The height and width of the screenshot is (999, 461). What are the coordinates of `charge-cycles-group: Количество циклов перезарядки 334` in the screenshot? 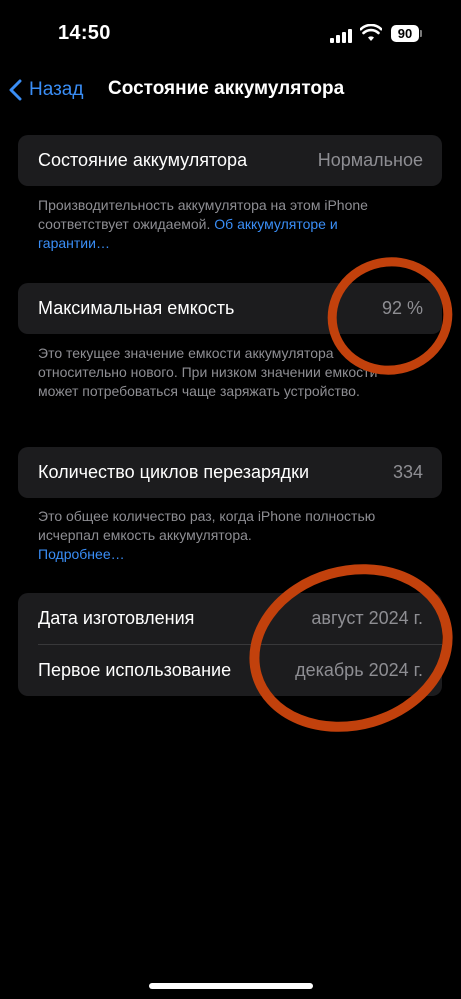 It's located at (230, 472).